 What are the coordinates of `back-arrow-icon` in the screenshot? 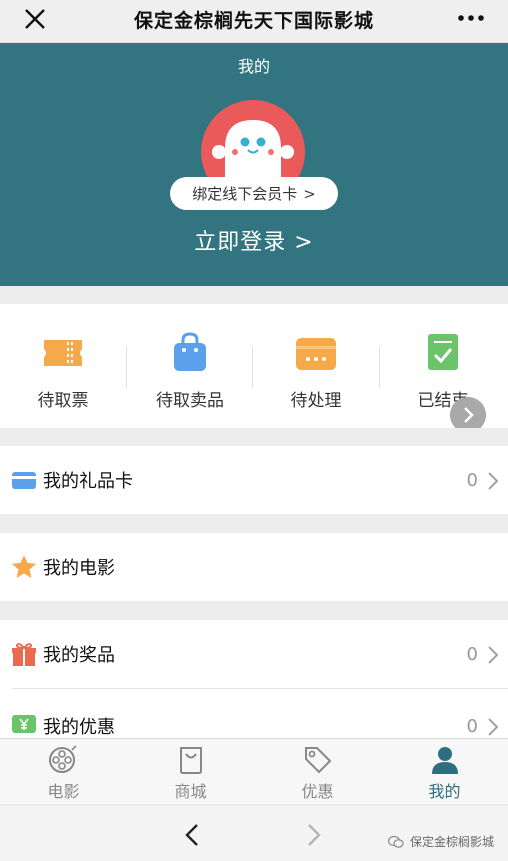 It's located at (192, 835).